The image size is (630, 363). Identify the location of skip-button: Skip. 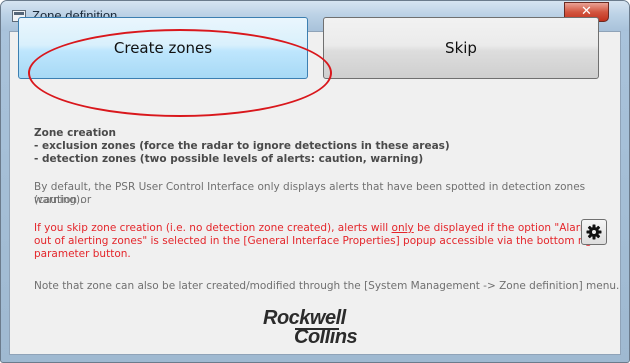
(461, 48).